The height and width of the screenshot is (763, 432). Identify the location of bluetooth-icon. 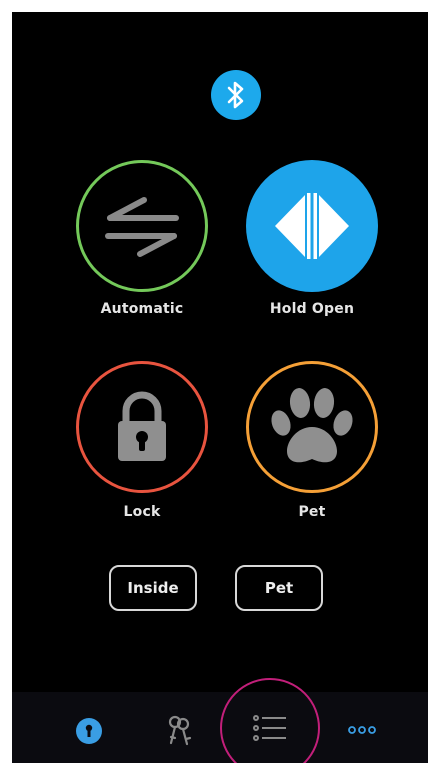
(235, 95).